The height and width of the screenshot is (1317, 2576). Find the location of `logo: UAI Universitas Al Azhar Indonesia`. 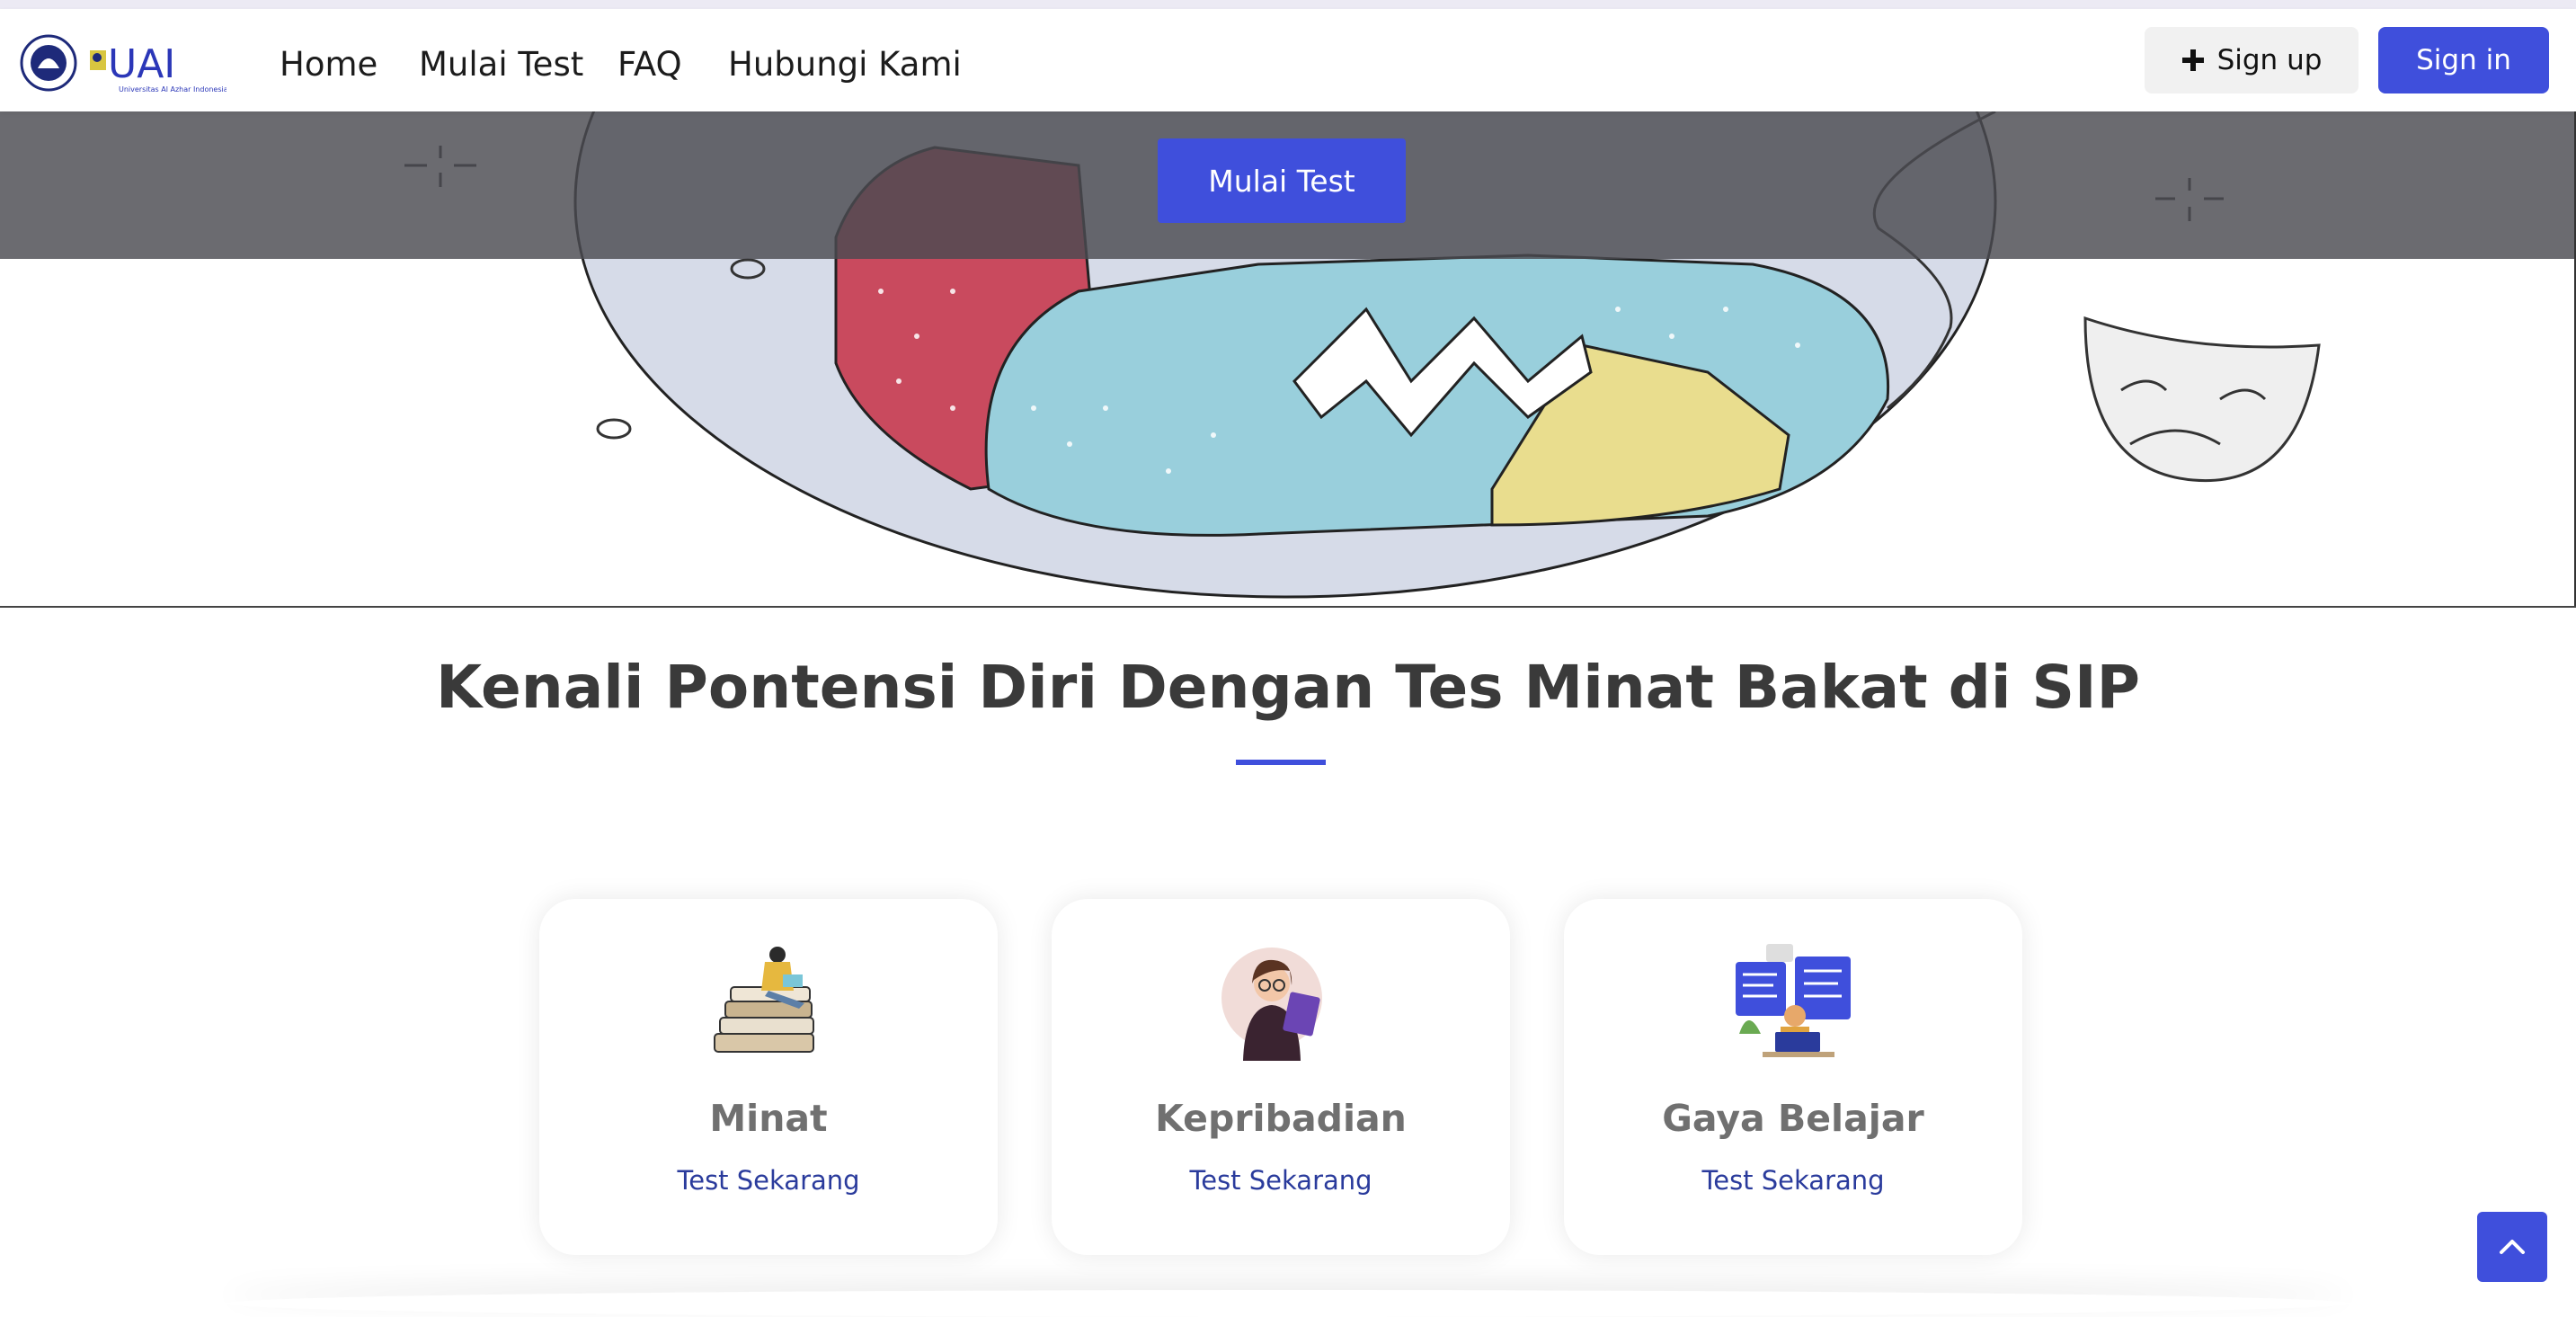

logo: UAI Universitas Al Azhar Indonesia is located at coordinates (124, 63).